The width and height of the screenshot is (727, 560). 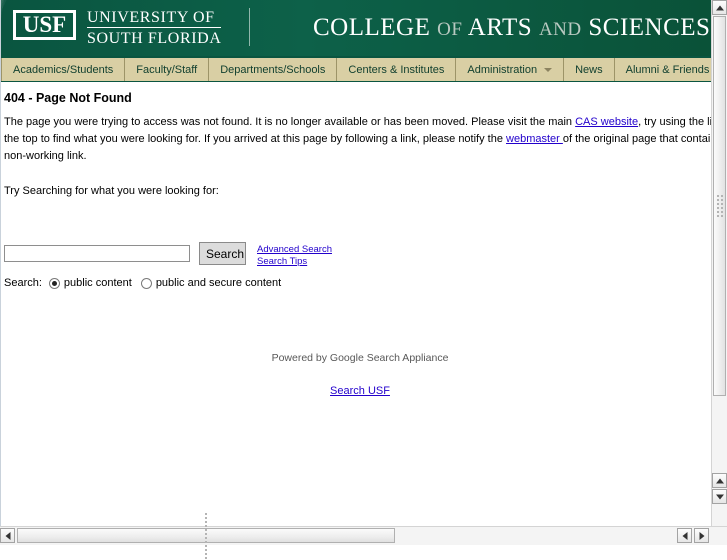 I want to click on scroll-down-arrow-icon, so click(x=719, y=496).